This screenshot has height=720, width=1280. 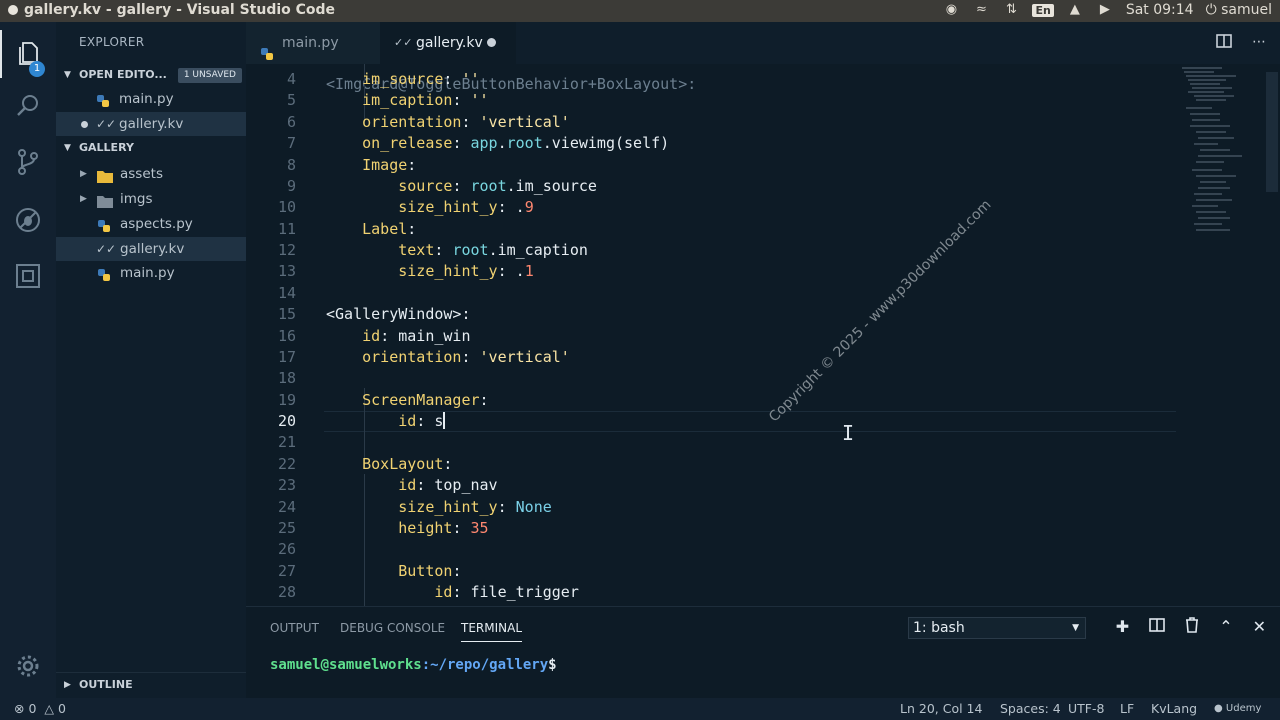 What do you see at coordinates (443, 527) in the screenshot?
I see `code-text: height: 35` at bounding box center [443, 527].